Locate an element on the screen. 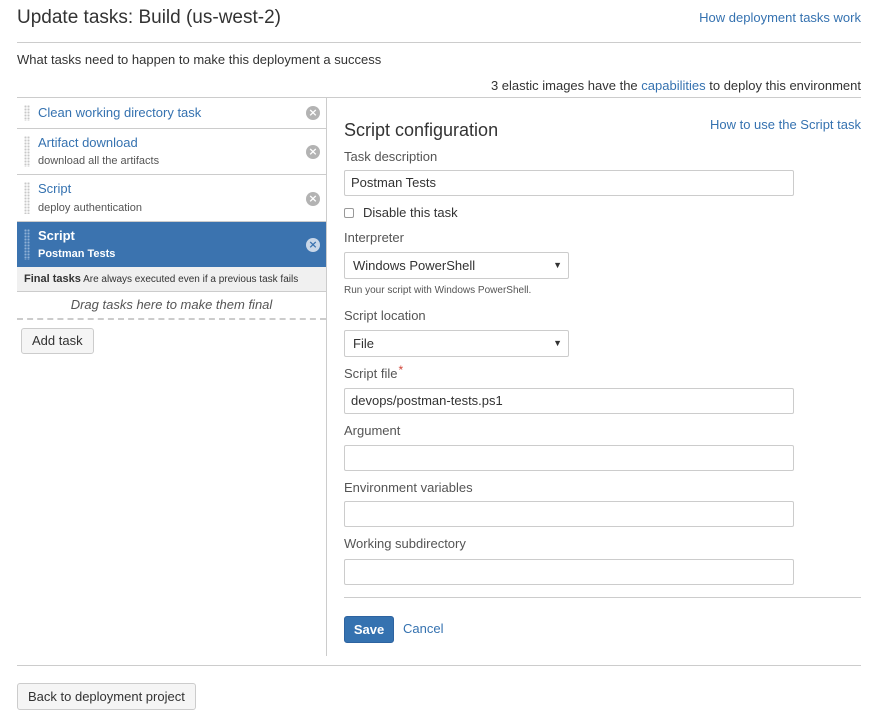  script-location-label: Script location is located at coordinates (385, 315).